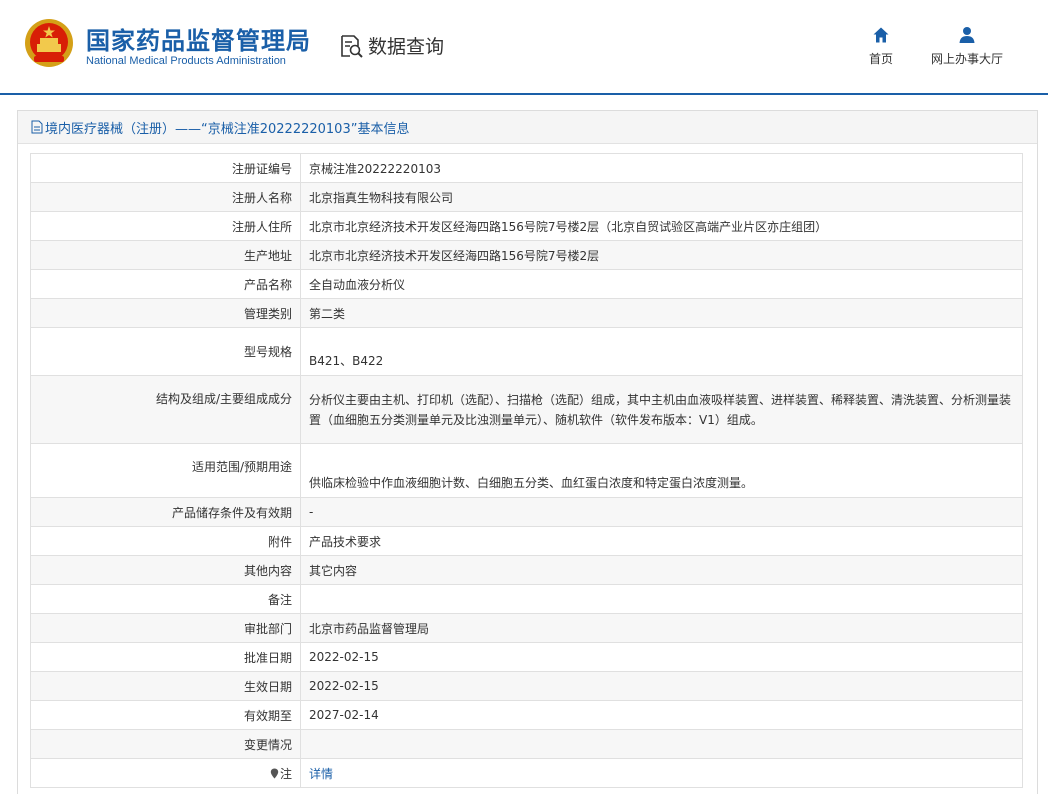 This screenshot has height=794, width=1048. What do you see at coordinates (165, 226) in the screenshot?
I see `field-label: 注册人住所` at bounding box center [165, 226].